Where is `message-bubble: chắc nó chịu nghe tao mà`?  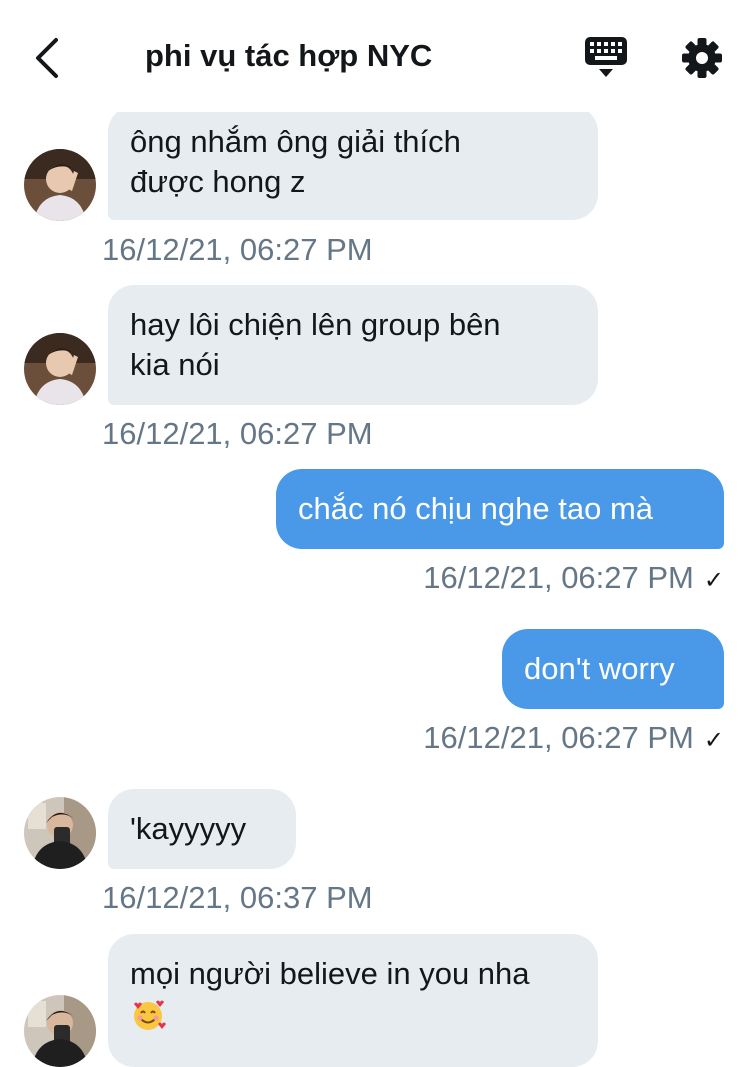
message-bubble: chắc nó chịu nghe tao mà is located at coordinates (500, 509).